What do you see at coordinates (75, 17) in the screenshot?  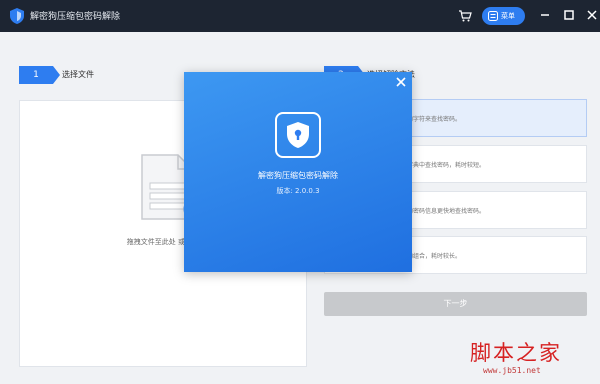 I see `app-title: 解密狗压缩包密码解除` at bounding box center [75, 17].